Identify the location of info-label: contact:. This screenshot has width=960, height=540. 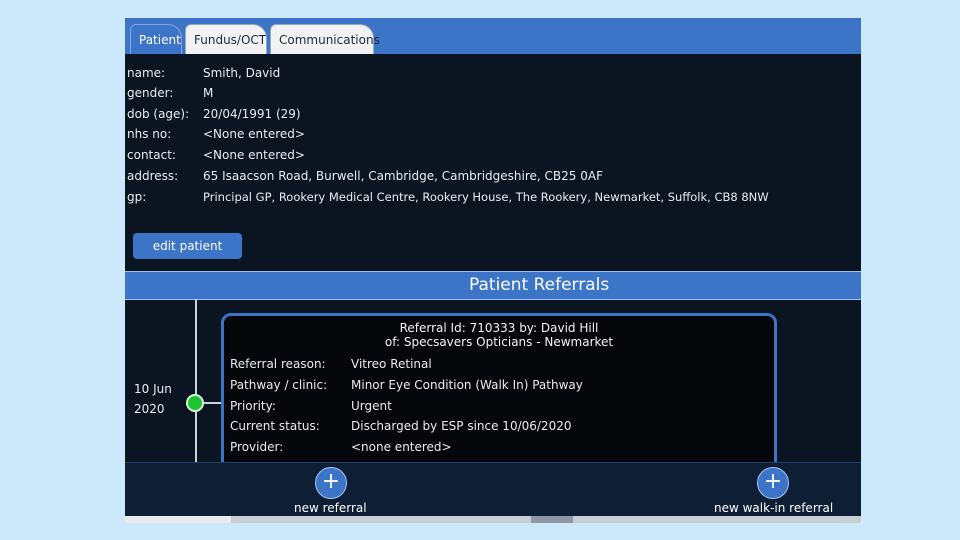
(151, 155).